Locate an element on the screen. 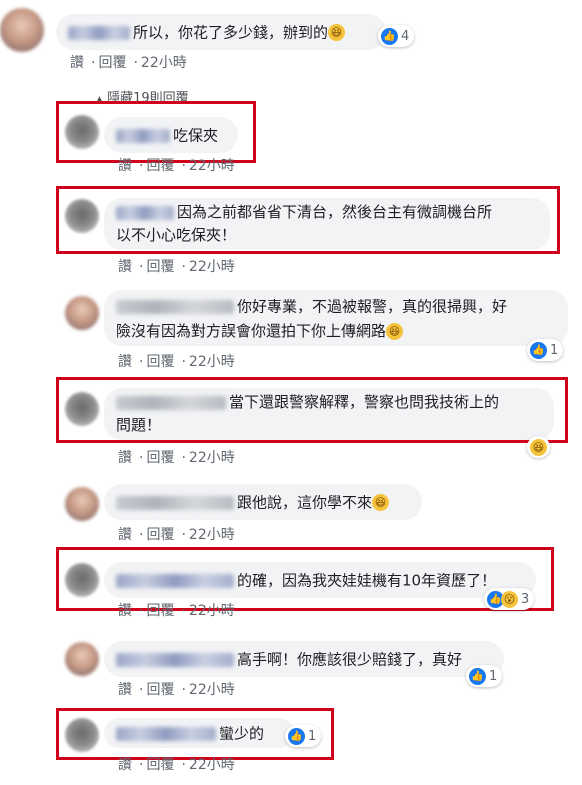 The width and height of the screenshot is (582, 785). haha-icon: 😆 is located at coordinates (538, 447).